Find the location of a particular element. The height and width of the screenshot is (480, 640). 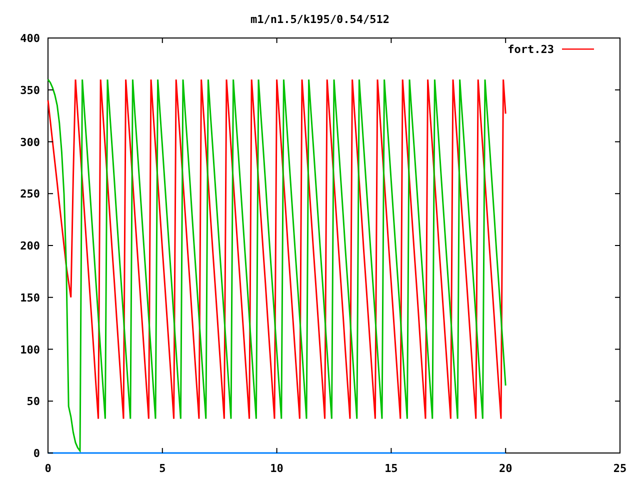

chart-title: m1/n1.5/k195/0.54/512 is located at coordinates (320, 19).